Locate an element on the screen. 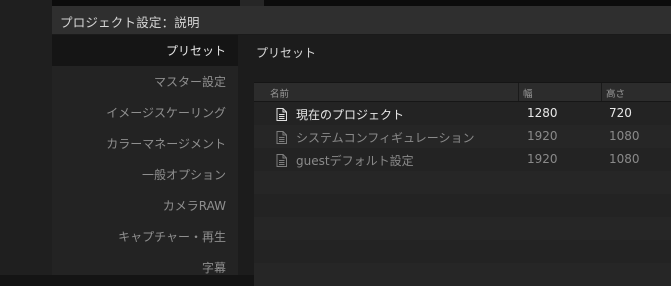 Image resolution: width=671 pixels, height=286 pixels. sidebar-item-color-management: カラーマネージメント is located at coordinates (145, 143).